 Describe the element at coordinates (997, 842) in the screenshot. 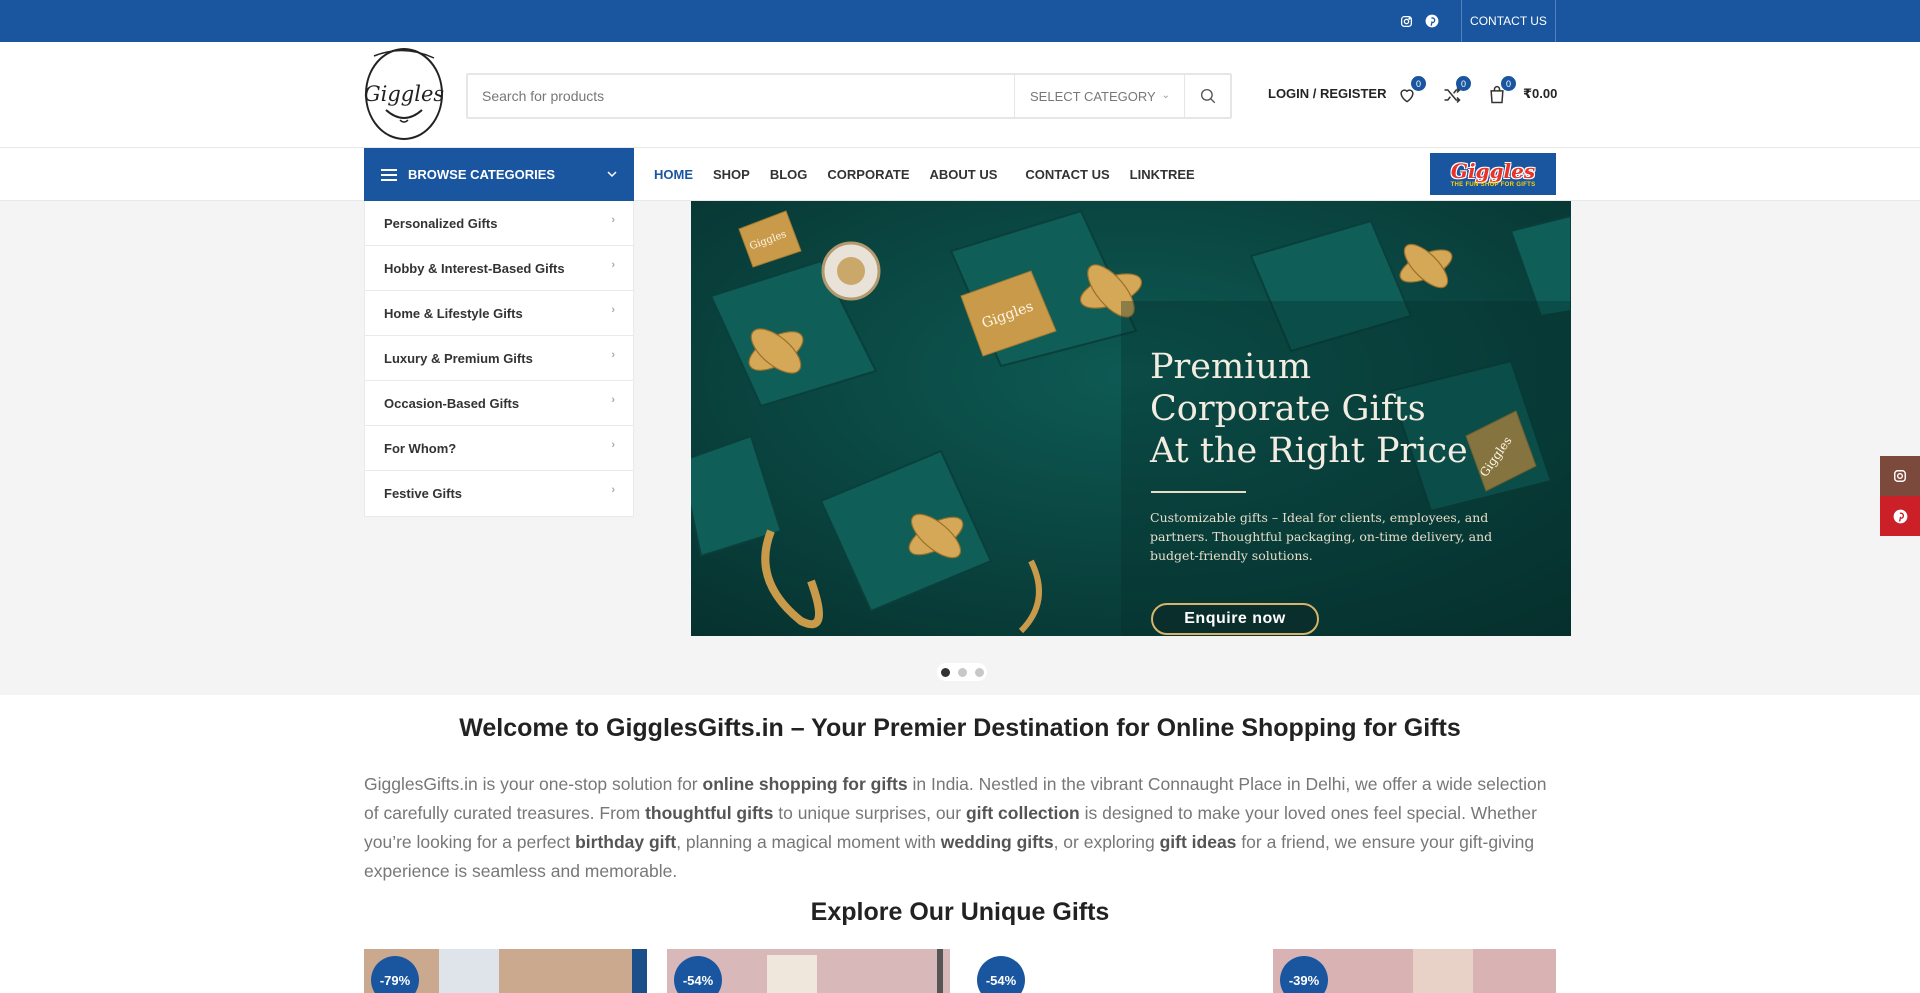

I see `welcome-keyword: wedding gifts` at that location.